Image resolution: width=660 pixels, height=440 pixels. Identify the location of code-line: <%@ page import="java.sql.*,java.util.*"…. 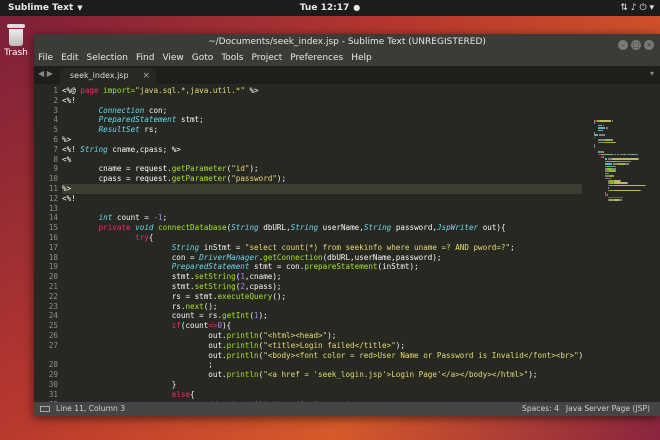
(322, 91).